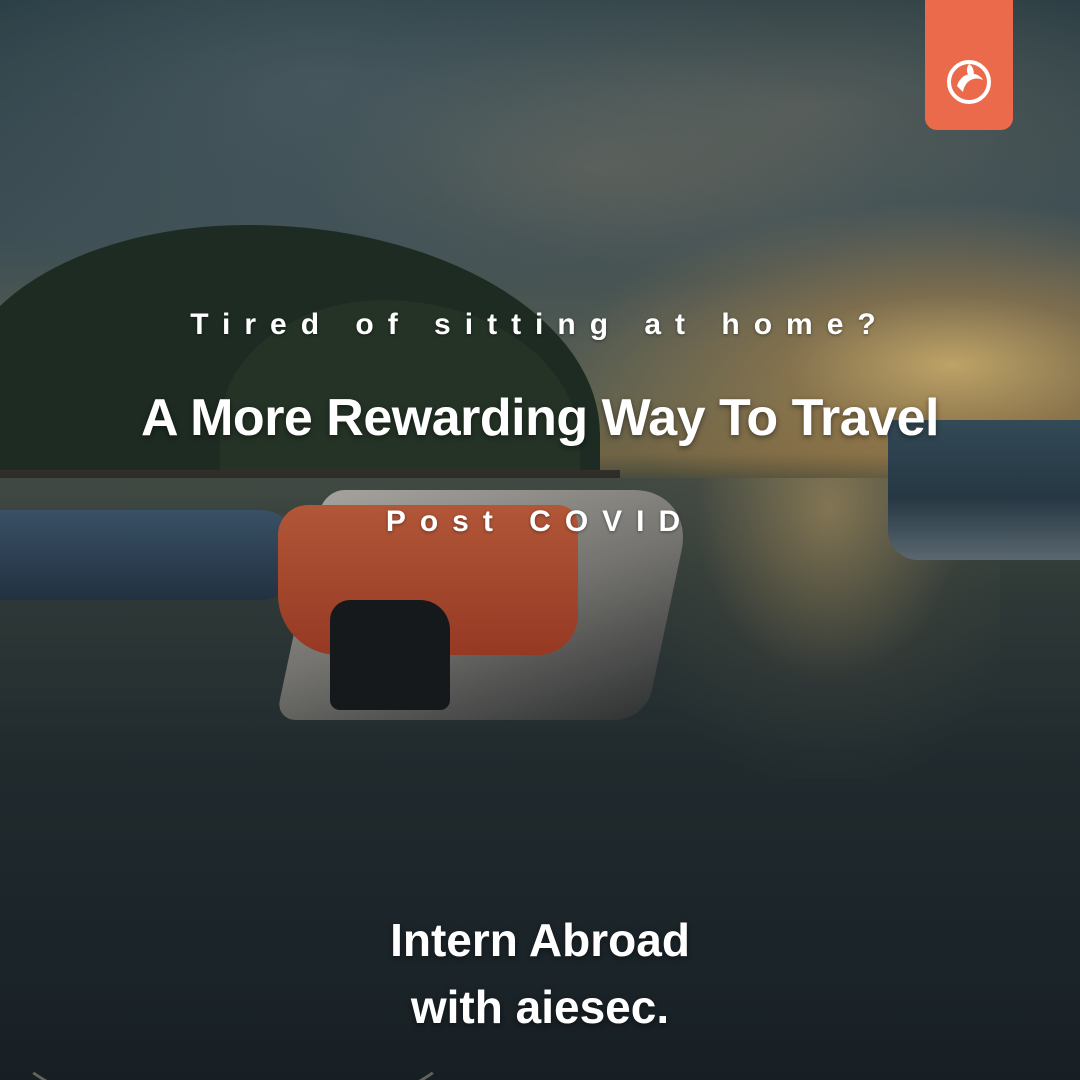 Image resolution: width=1080 pixels, height=1080 pixels. Describe the element at coordinates (540, 940) in the screenshot. I see `cta-line-1: Intern Abroad` at that location.